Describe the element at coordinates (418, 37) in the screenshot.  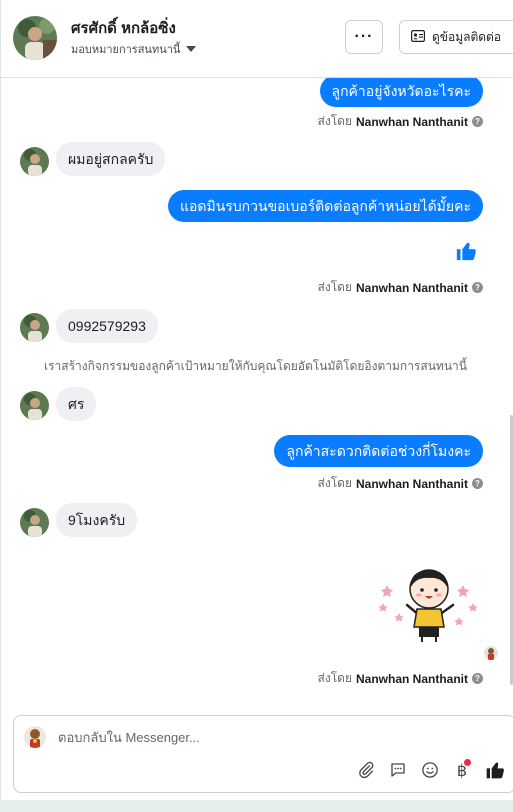
I see `contact-card-icon` at that location.